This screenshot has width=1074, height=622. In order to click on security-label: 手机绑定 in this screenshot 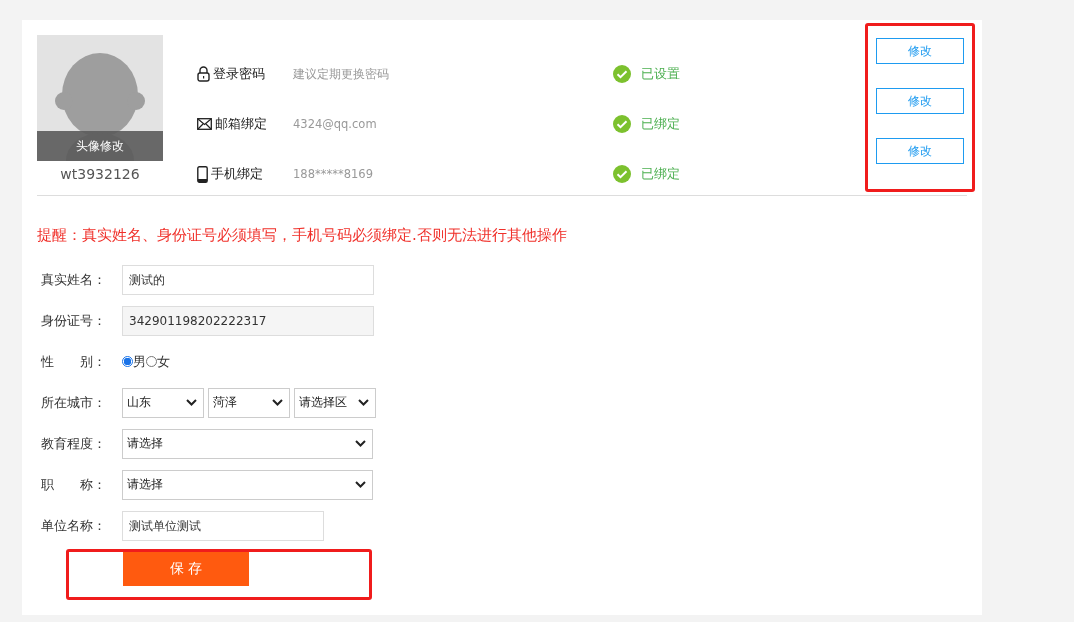, I will do `click(237, 174)`.